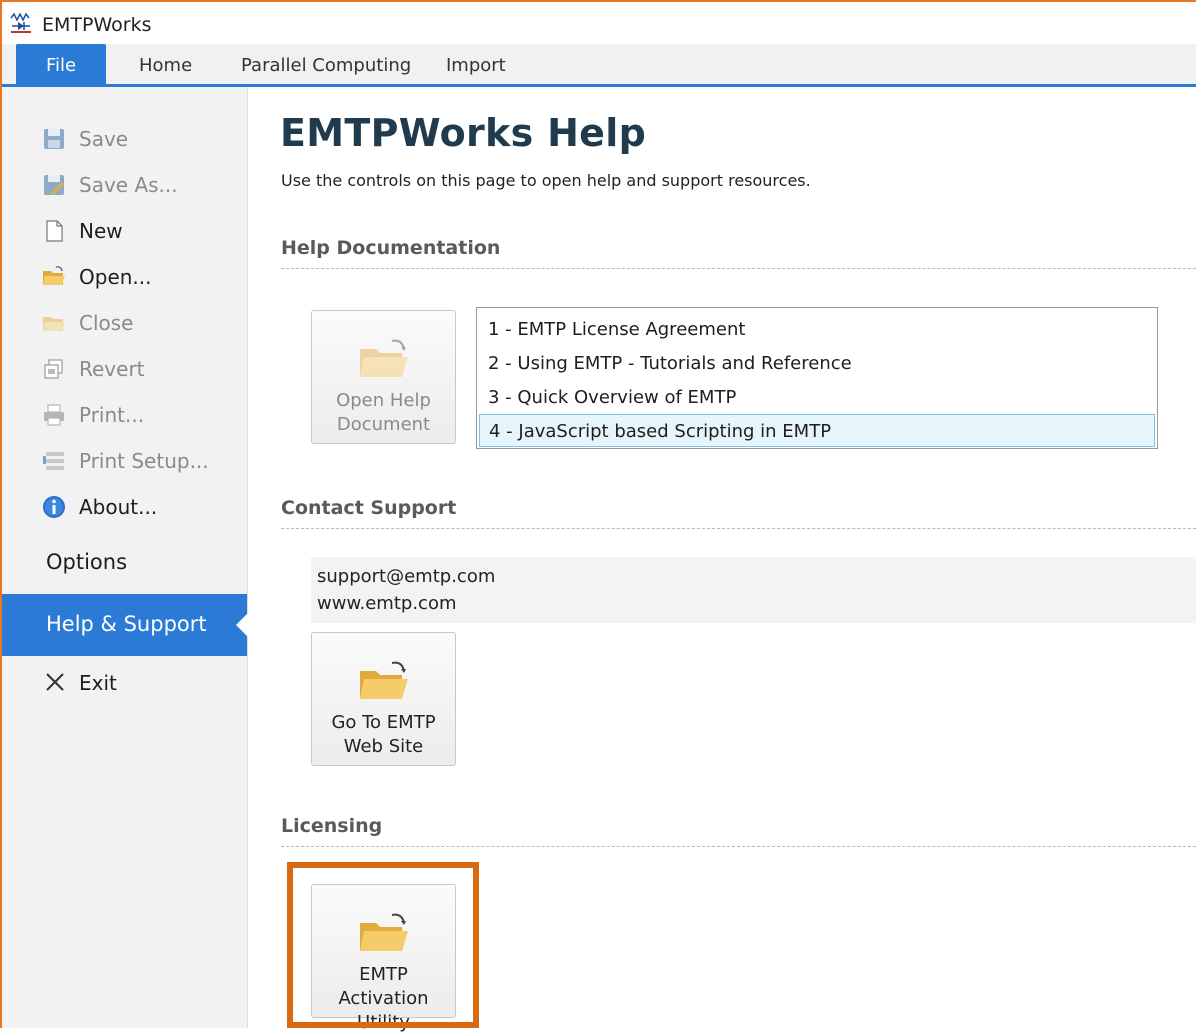  What do you see at coordinates (383, 722) in the screenshot?
I see `button-label-line: Go To EMTP` at bounding box center [383, 722].